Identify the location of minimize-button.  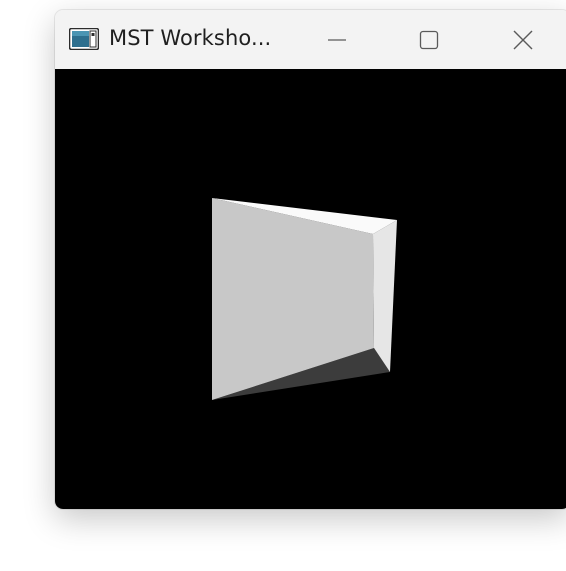
(337, 39).